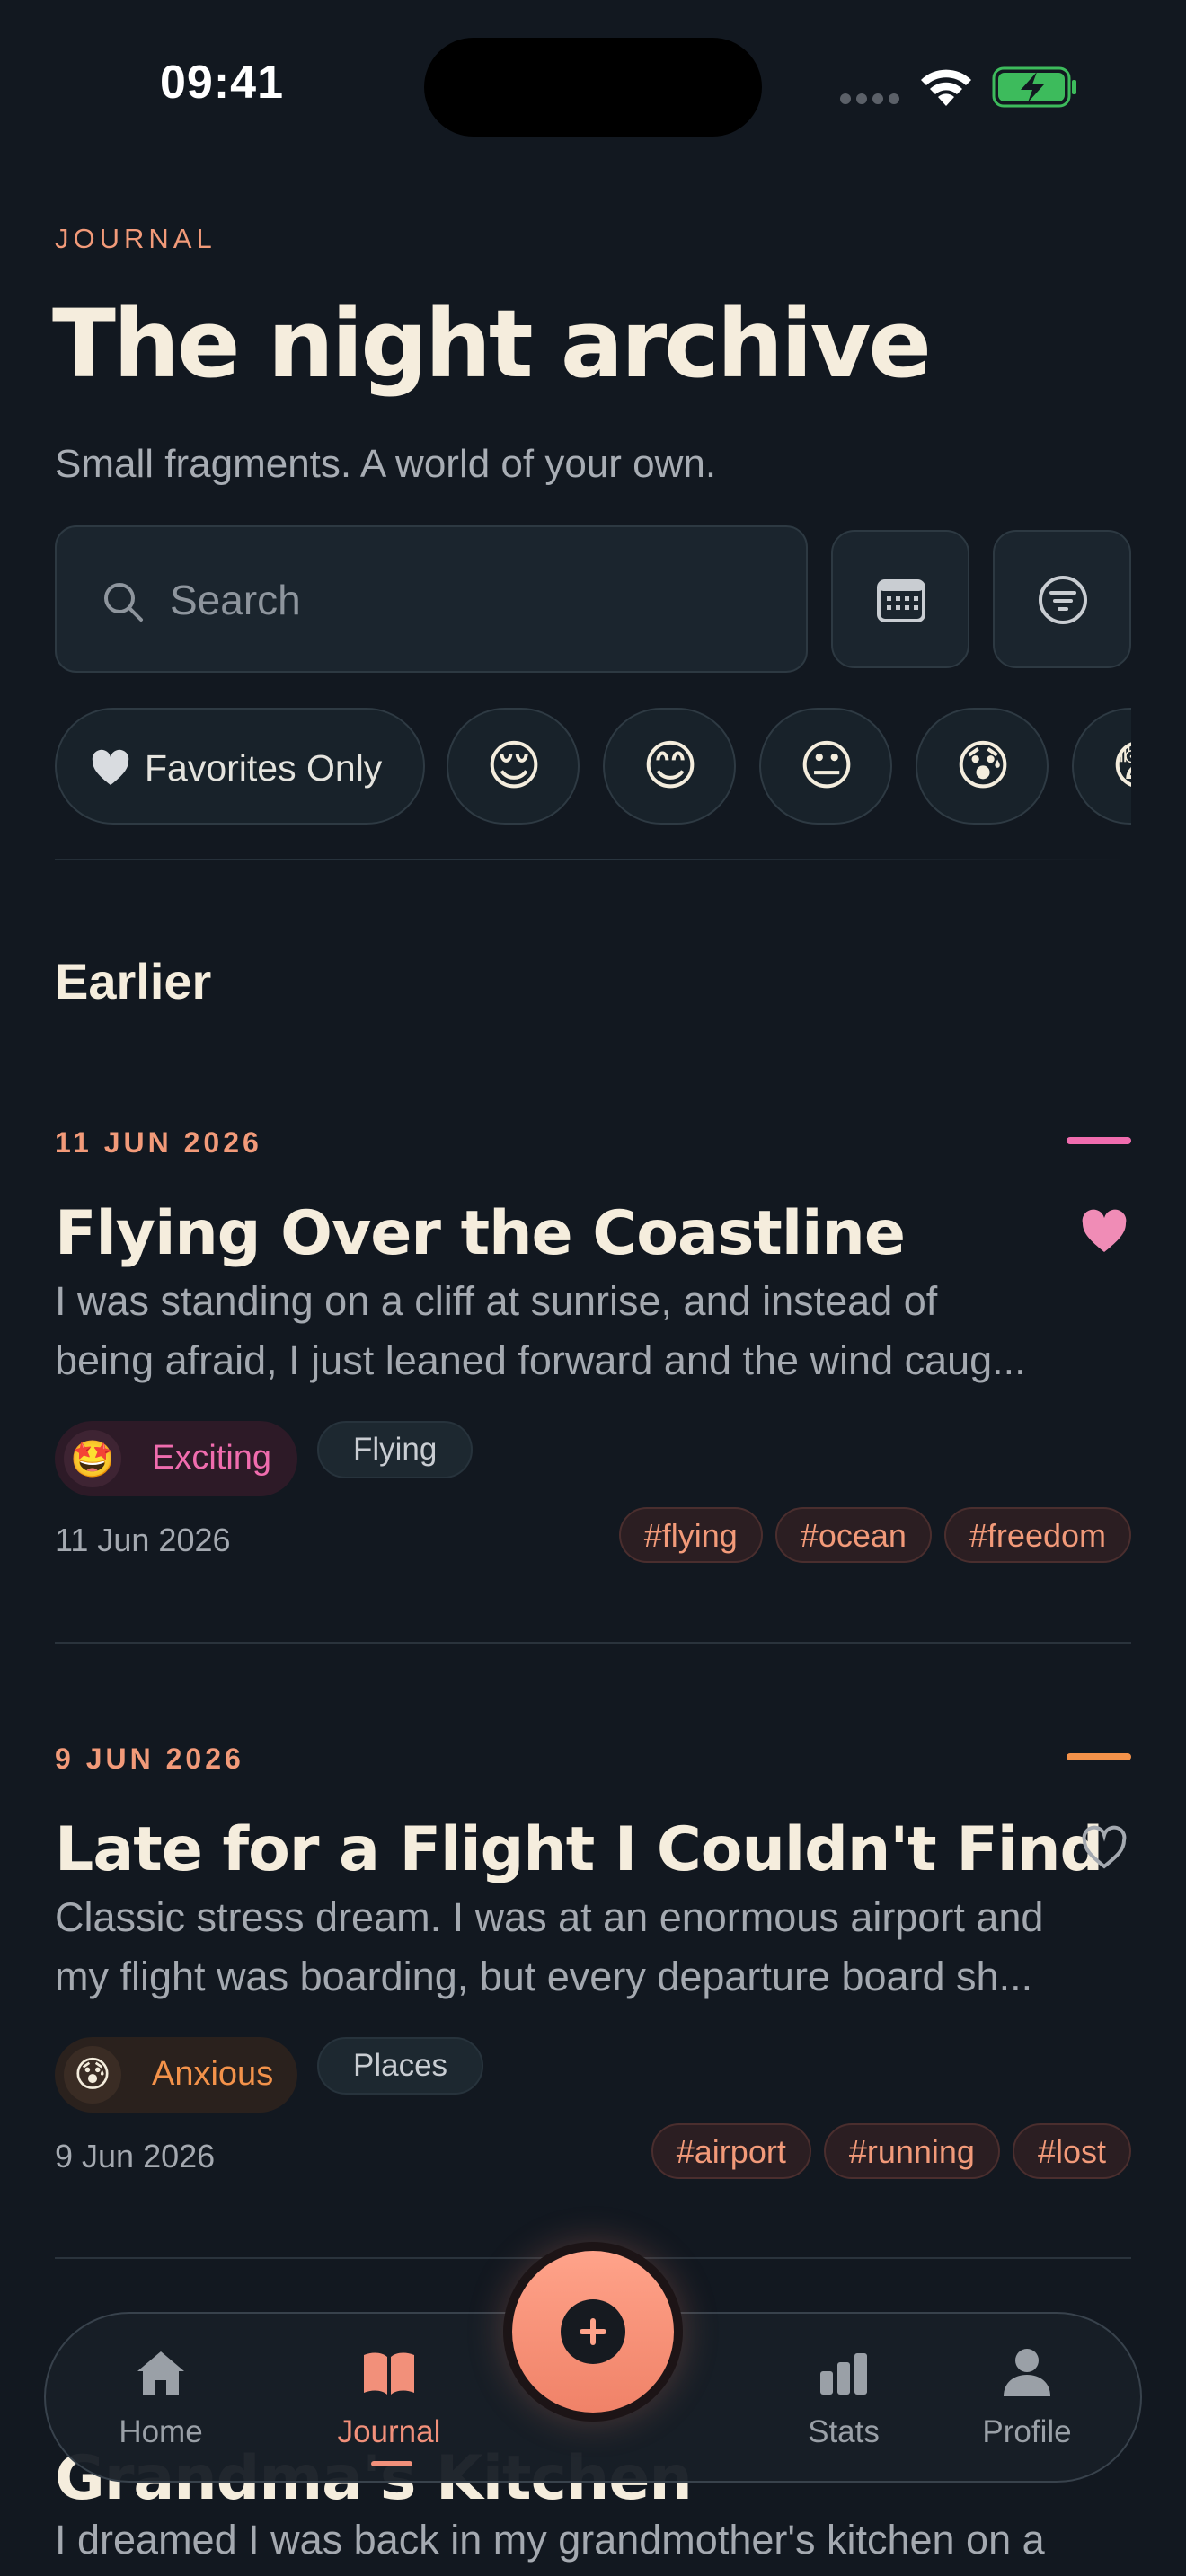 The image size is (1186, 2576). Describe the element at coordinates (911, 2151) in the screenshot. I see `tag-chip: #running` at that location.